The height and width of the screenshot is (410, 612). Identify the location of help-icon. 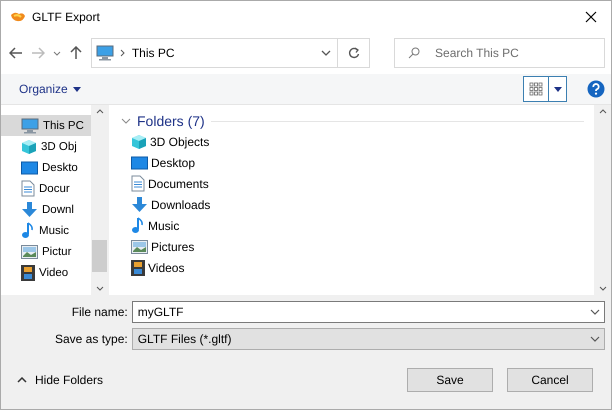
(596, 89).